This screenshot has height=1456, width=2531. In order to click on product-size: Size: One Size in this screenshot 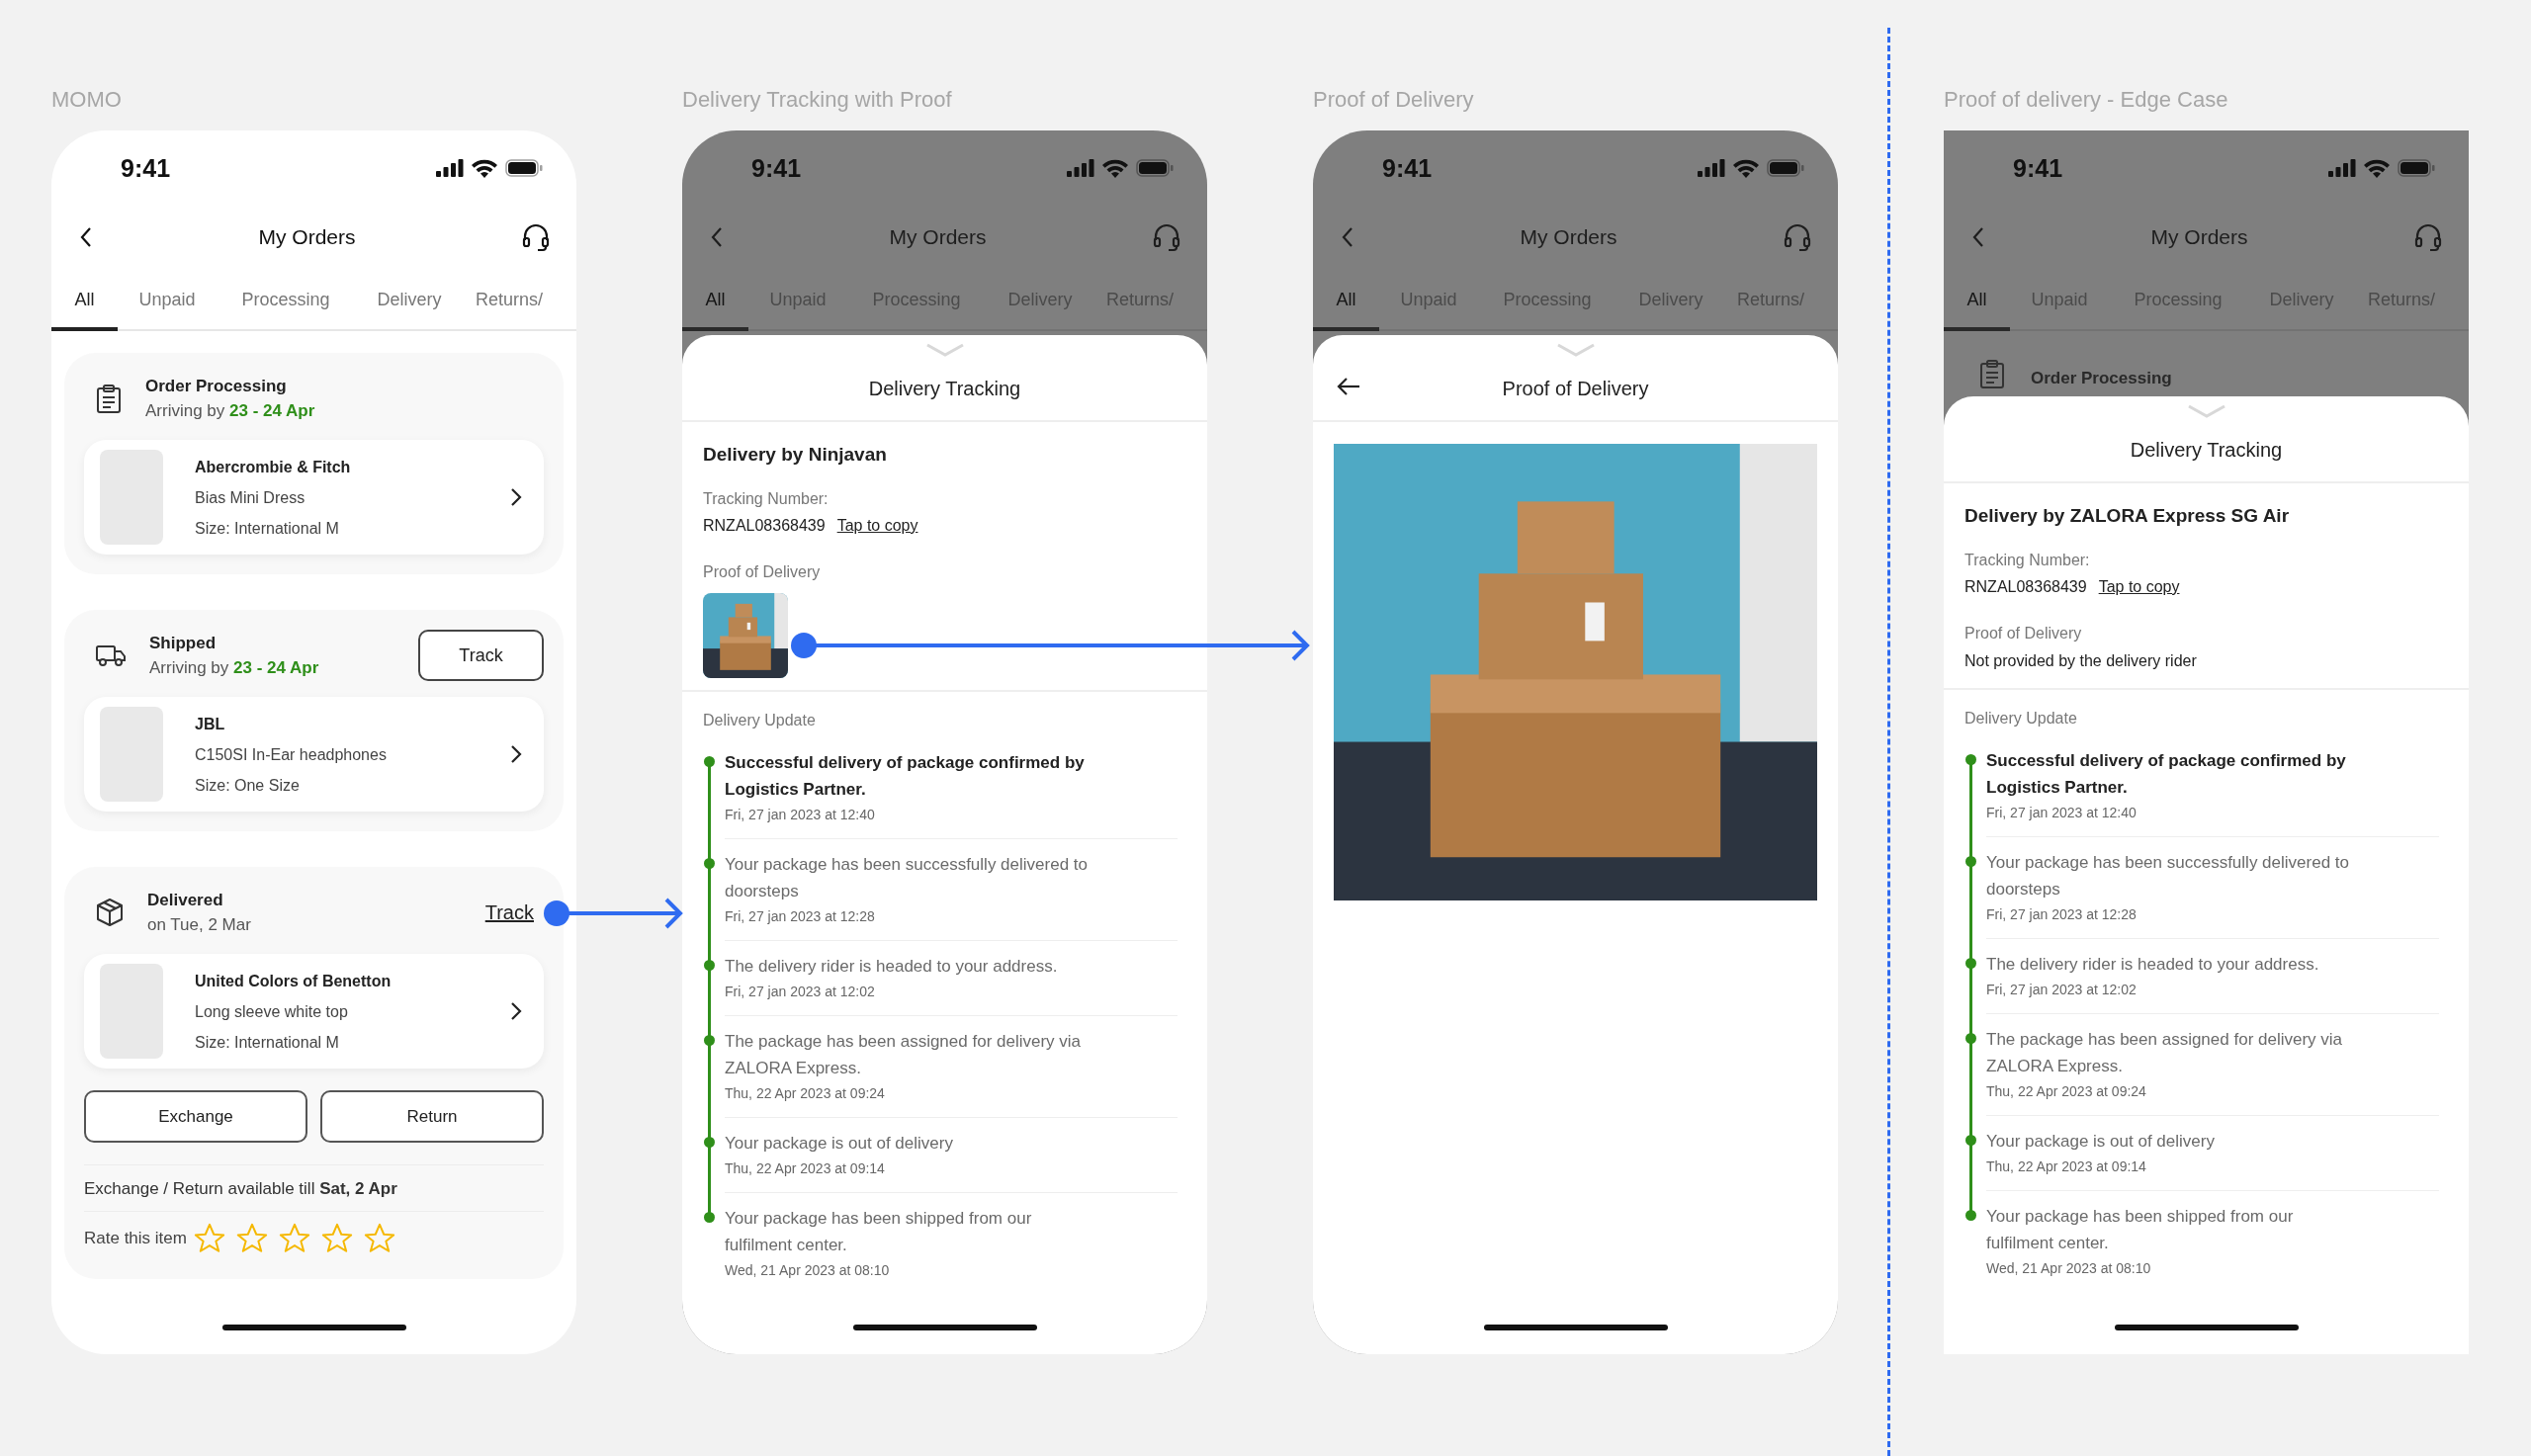, I will do `click(248, 785)`.